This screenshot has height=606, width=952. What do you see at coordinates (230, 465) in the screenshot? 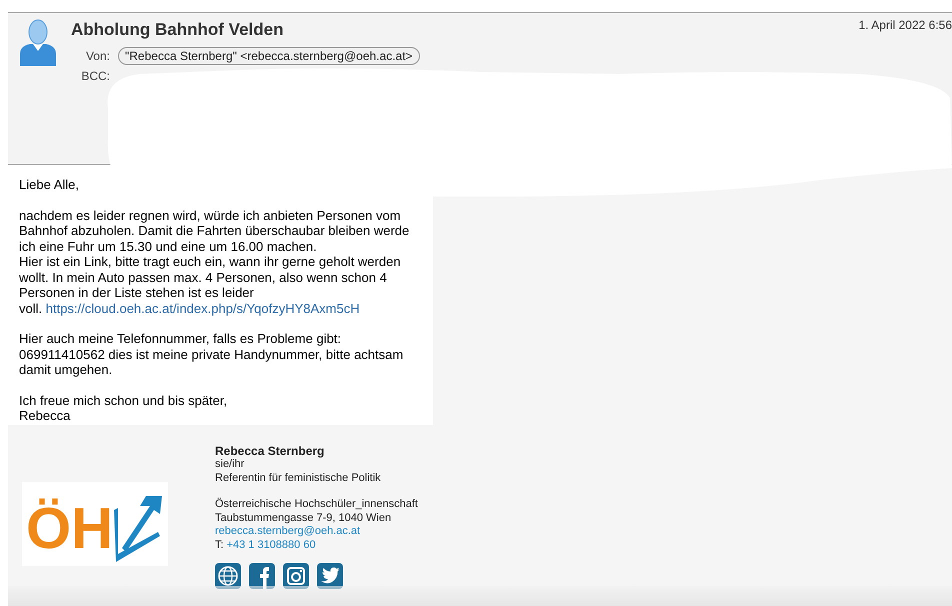
I see `signature-pronouns: sie/ihr` at bounding box center [230, 465].